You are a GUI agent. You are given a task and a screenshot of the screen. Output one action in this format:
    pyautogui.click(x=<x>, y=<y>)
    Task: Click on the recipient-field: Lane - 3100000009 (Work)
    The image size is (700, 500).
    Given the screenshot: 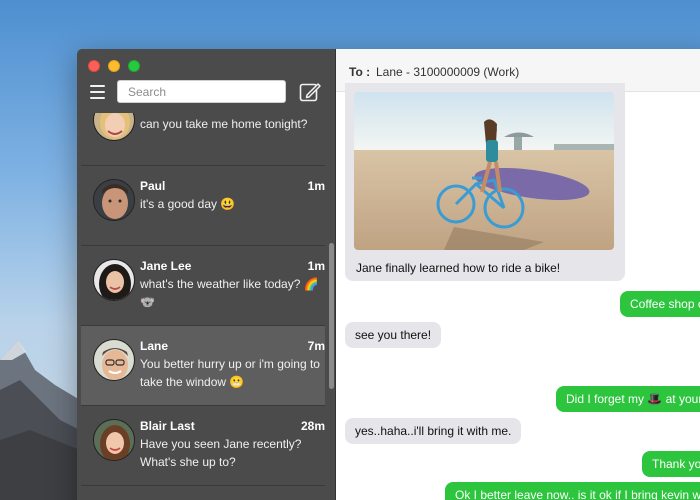 What is the action you would take?
    pyautogui.click(x=447, y=72)
    